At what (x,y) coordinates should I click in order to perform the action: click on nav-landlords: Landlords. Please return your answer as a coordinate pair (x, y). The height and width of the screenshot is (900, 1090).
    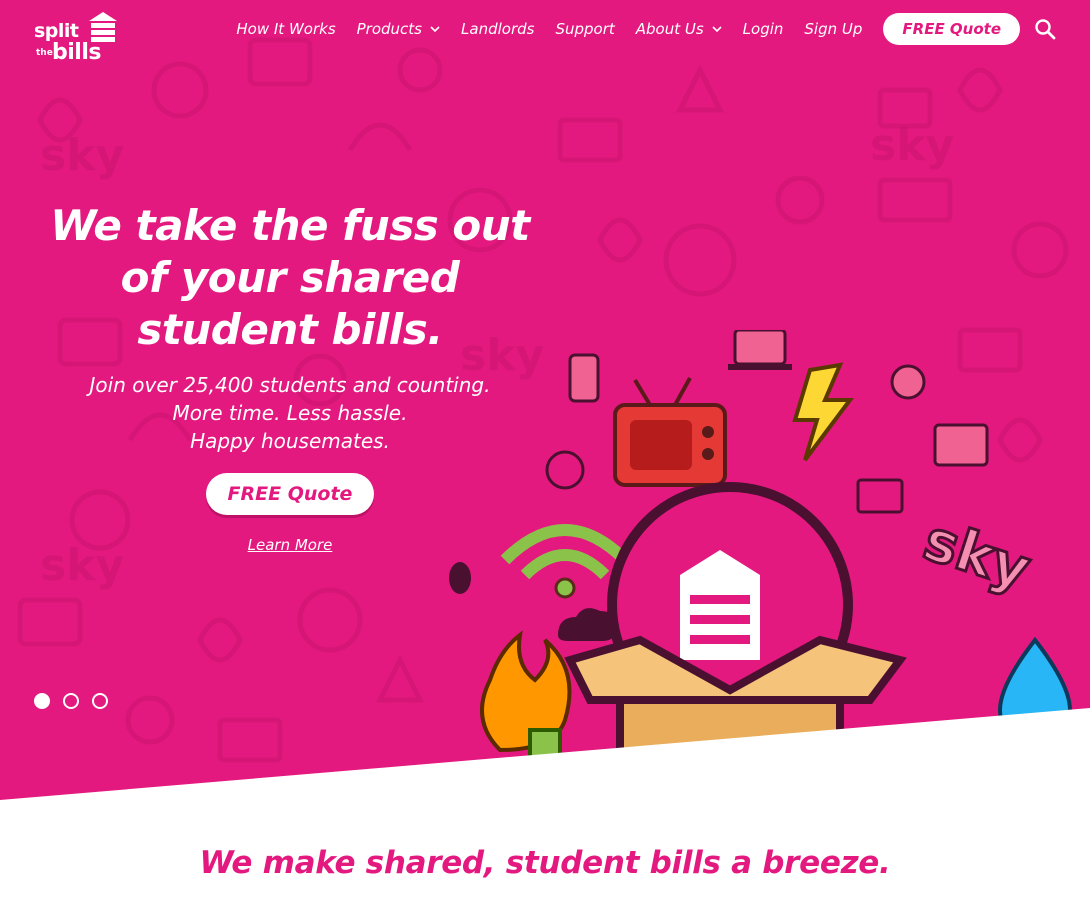
    Looking at the image, I should click on (497, 29).